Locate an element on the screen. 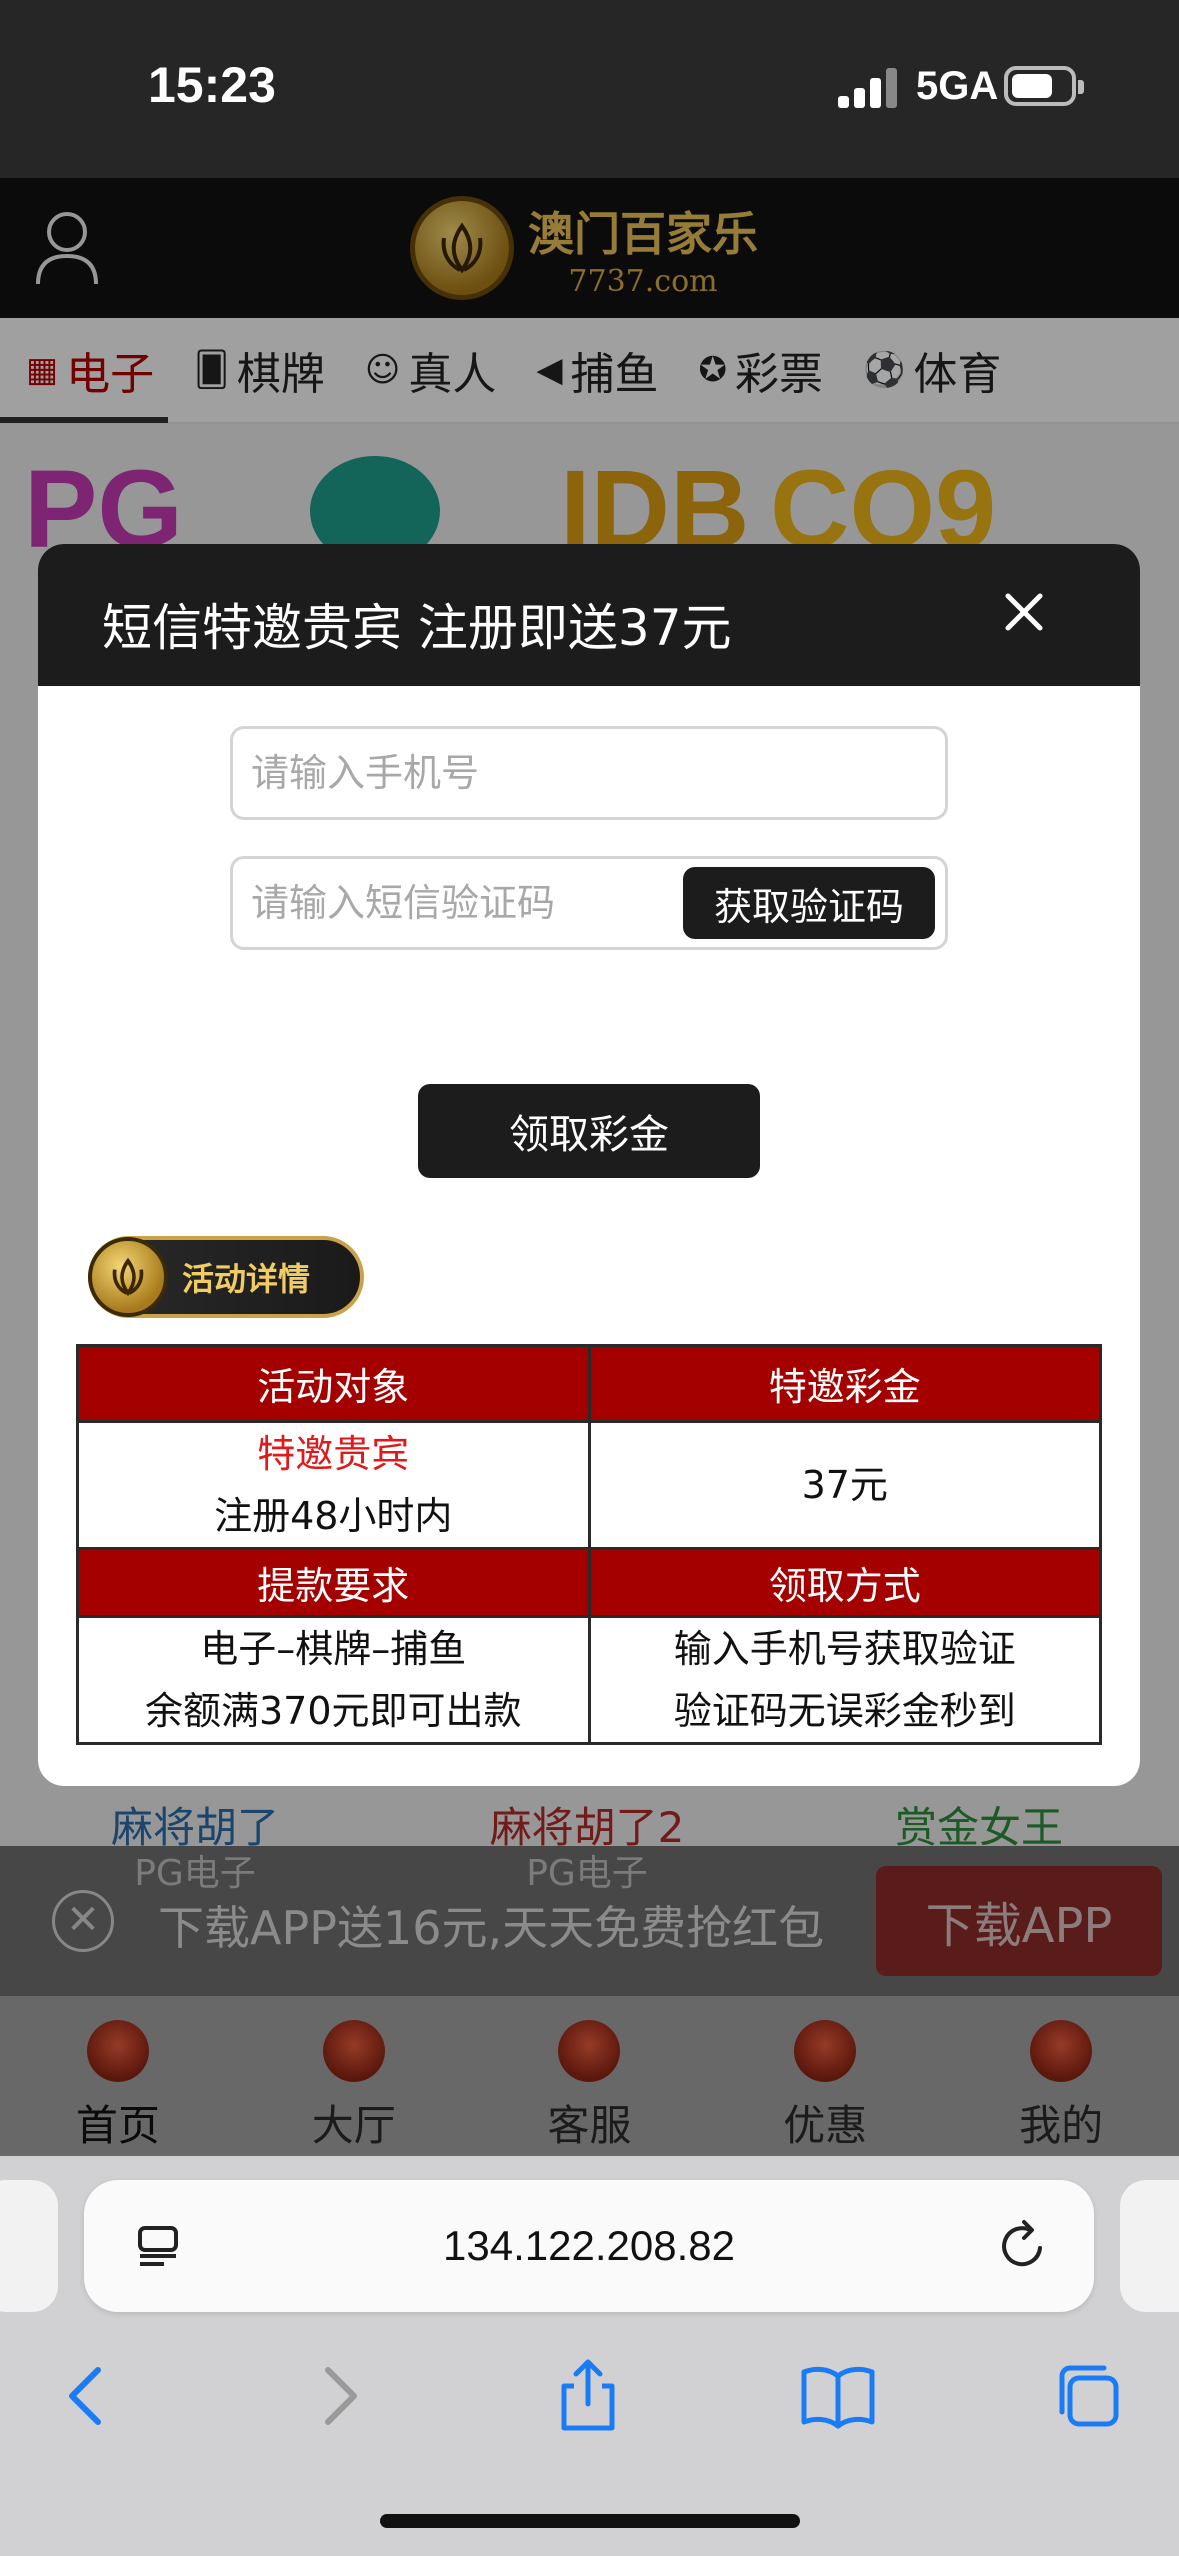 Image resolution: width=1179 pixels, height=2556 pixels. claim-bonus-button: 领取彩金 is located at coordinates (589, 1131).